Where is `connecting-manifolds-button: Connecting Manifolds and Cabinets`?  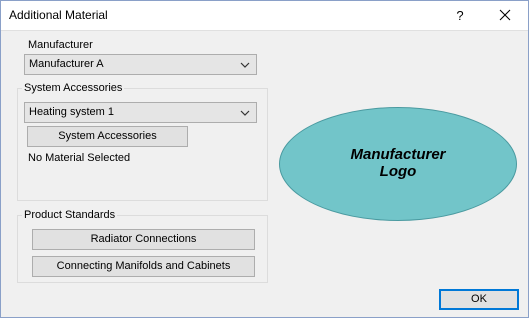 connecting-manifolds-button: Connecting Manifolds and Cabinets is located at coordinates (143, 266).